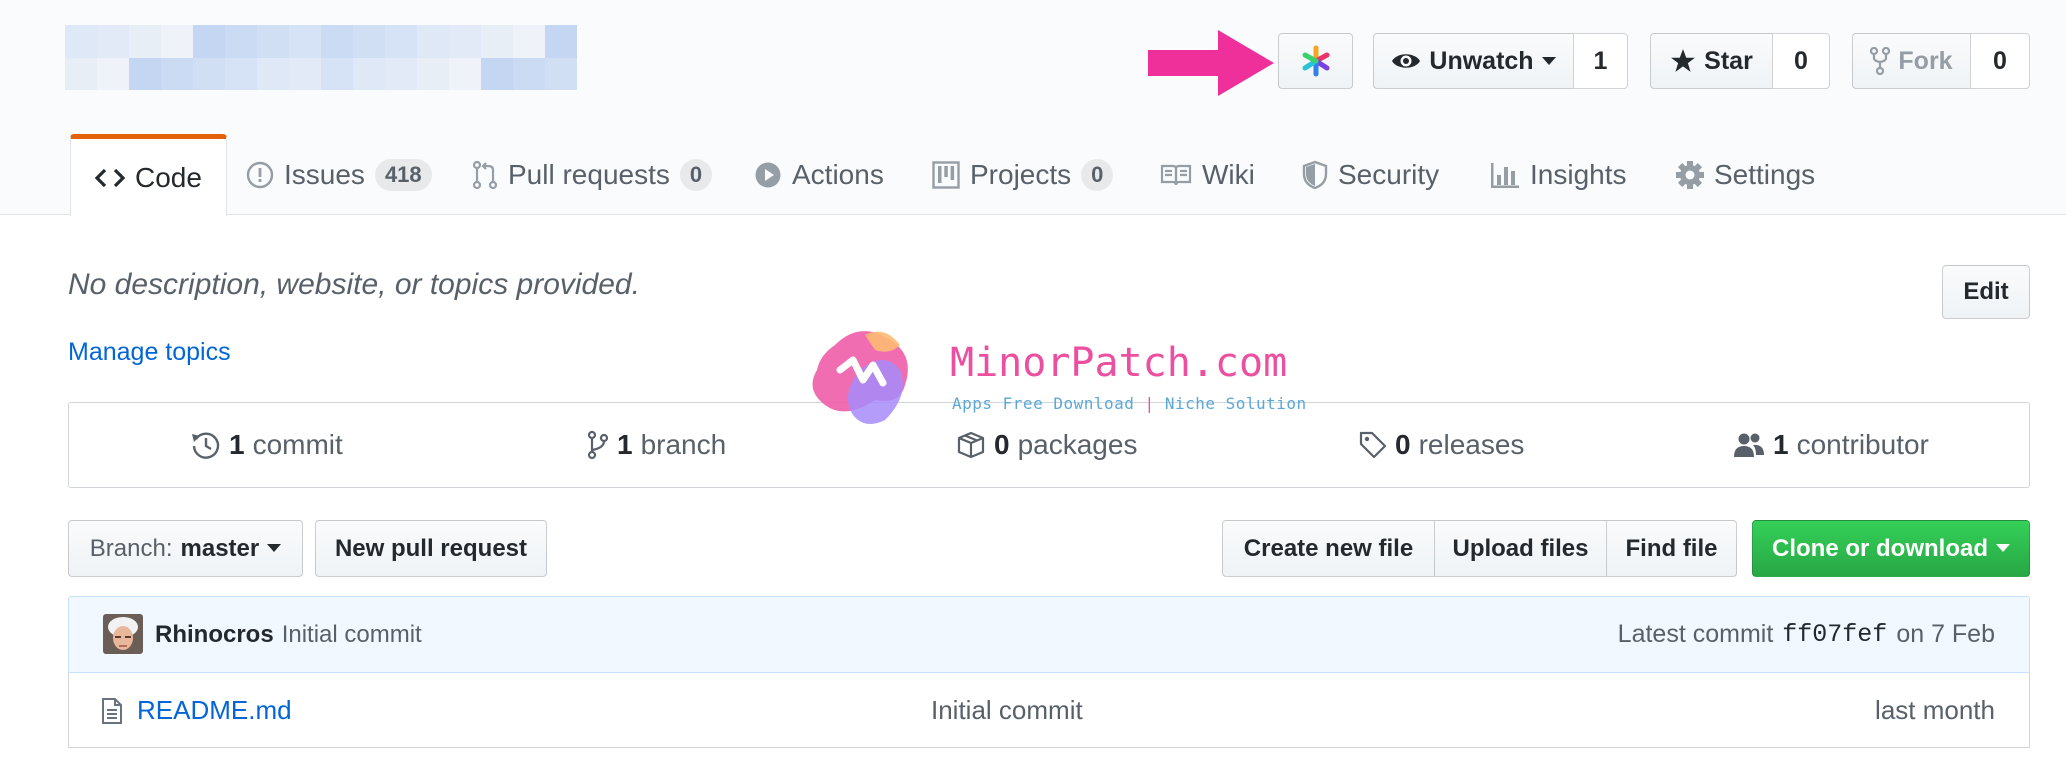  I want to click on fork-button: Fork, so click(1911, 61).